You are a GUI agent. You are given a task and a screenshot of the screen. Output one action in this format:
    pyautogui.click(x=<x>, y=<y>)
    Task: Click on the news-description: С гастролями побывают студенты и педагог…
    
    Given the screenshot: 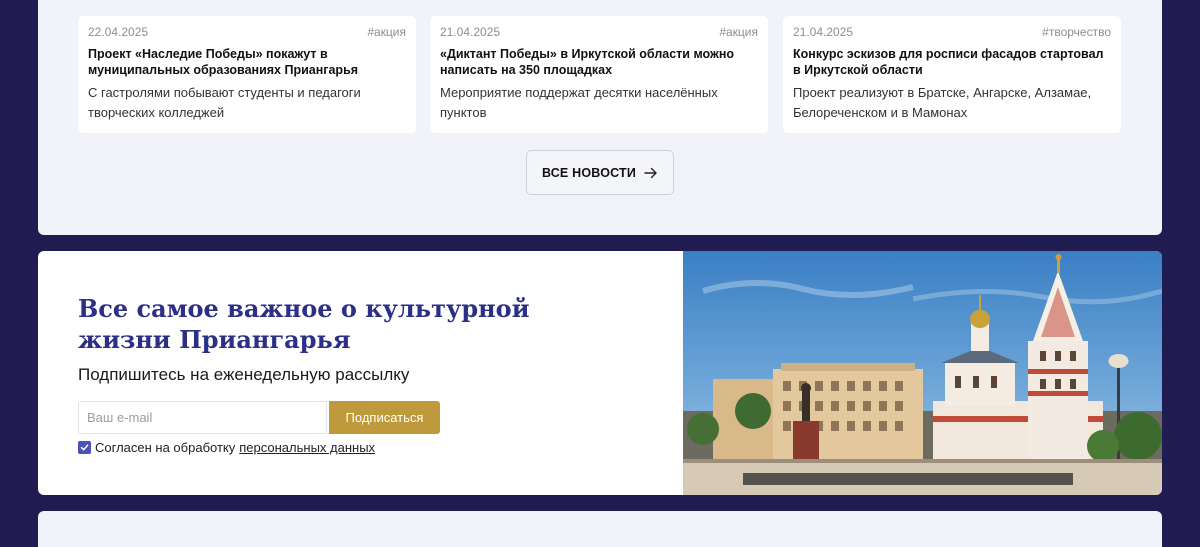 What is the action you would take?
    pyautogui.click(x=224, y=102)
    